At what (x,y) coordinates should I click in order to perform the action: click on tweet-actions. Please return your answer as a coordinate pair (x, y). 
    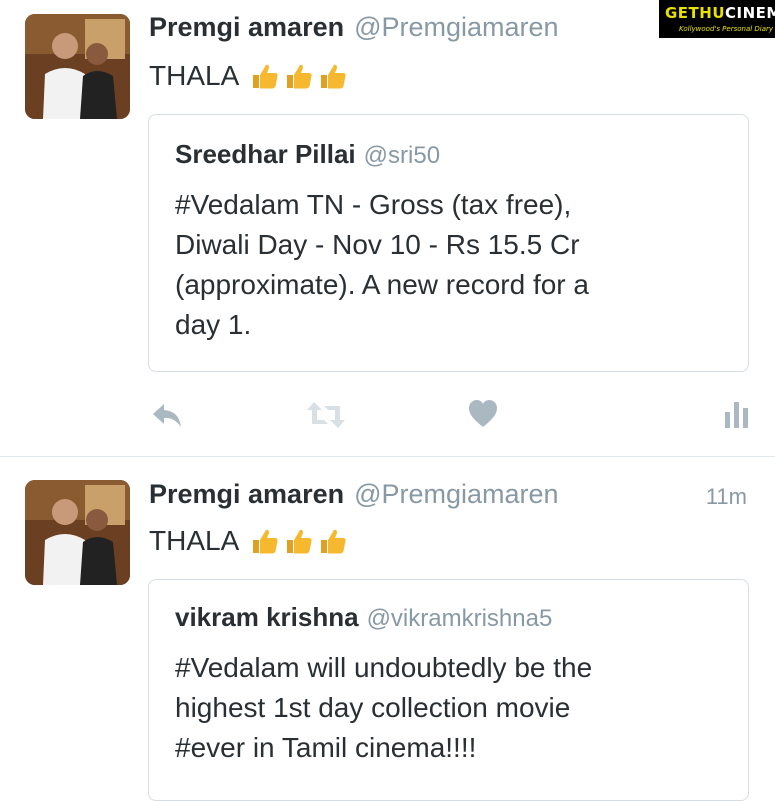
    Looking at the image, I should click on (387, 418).